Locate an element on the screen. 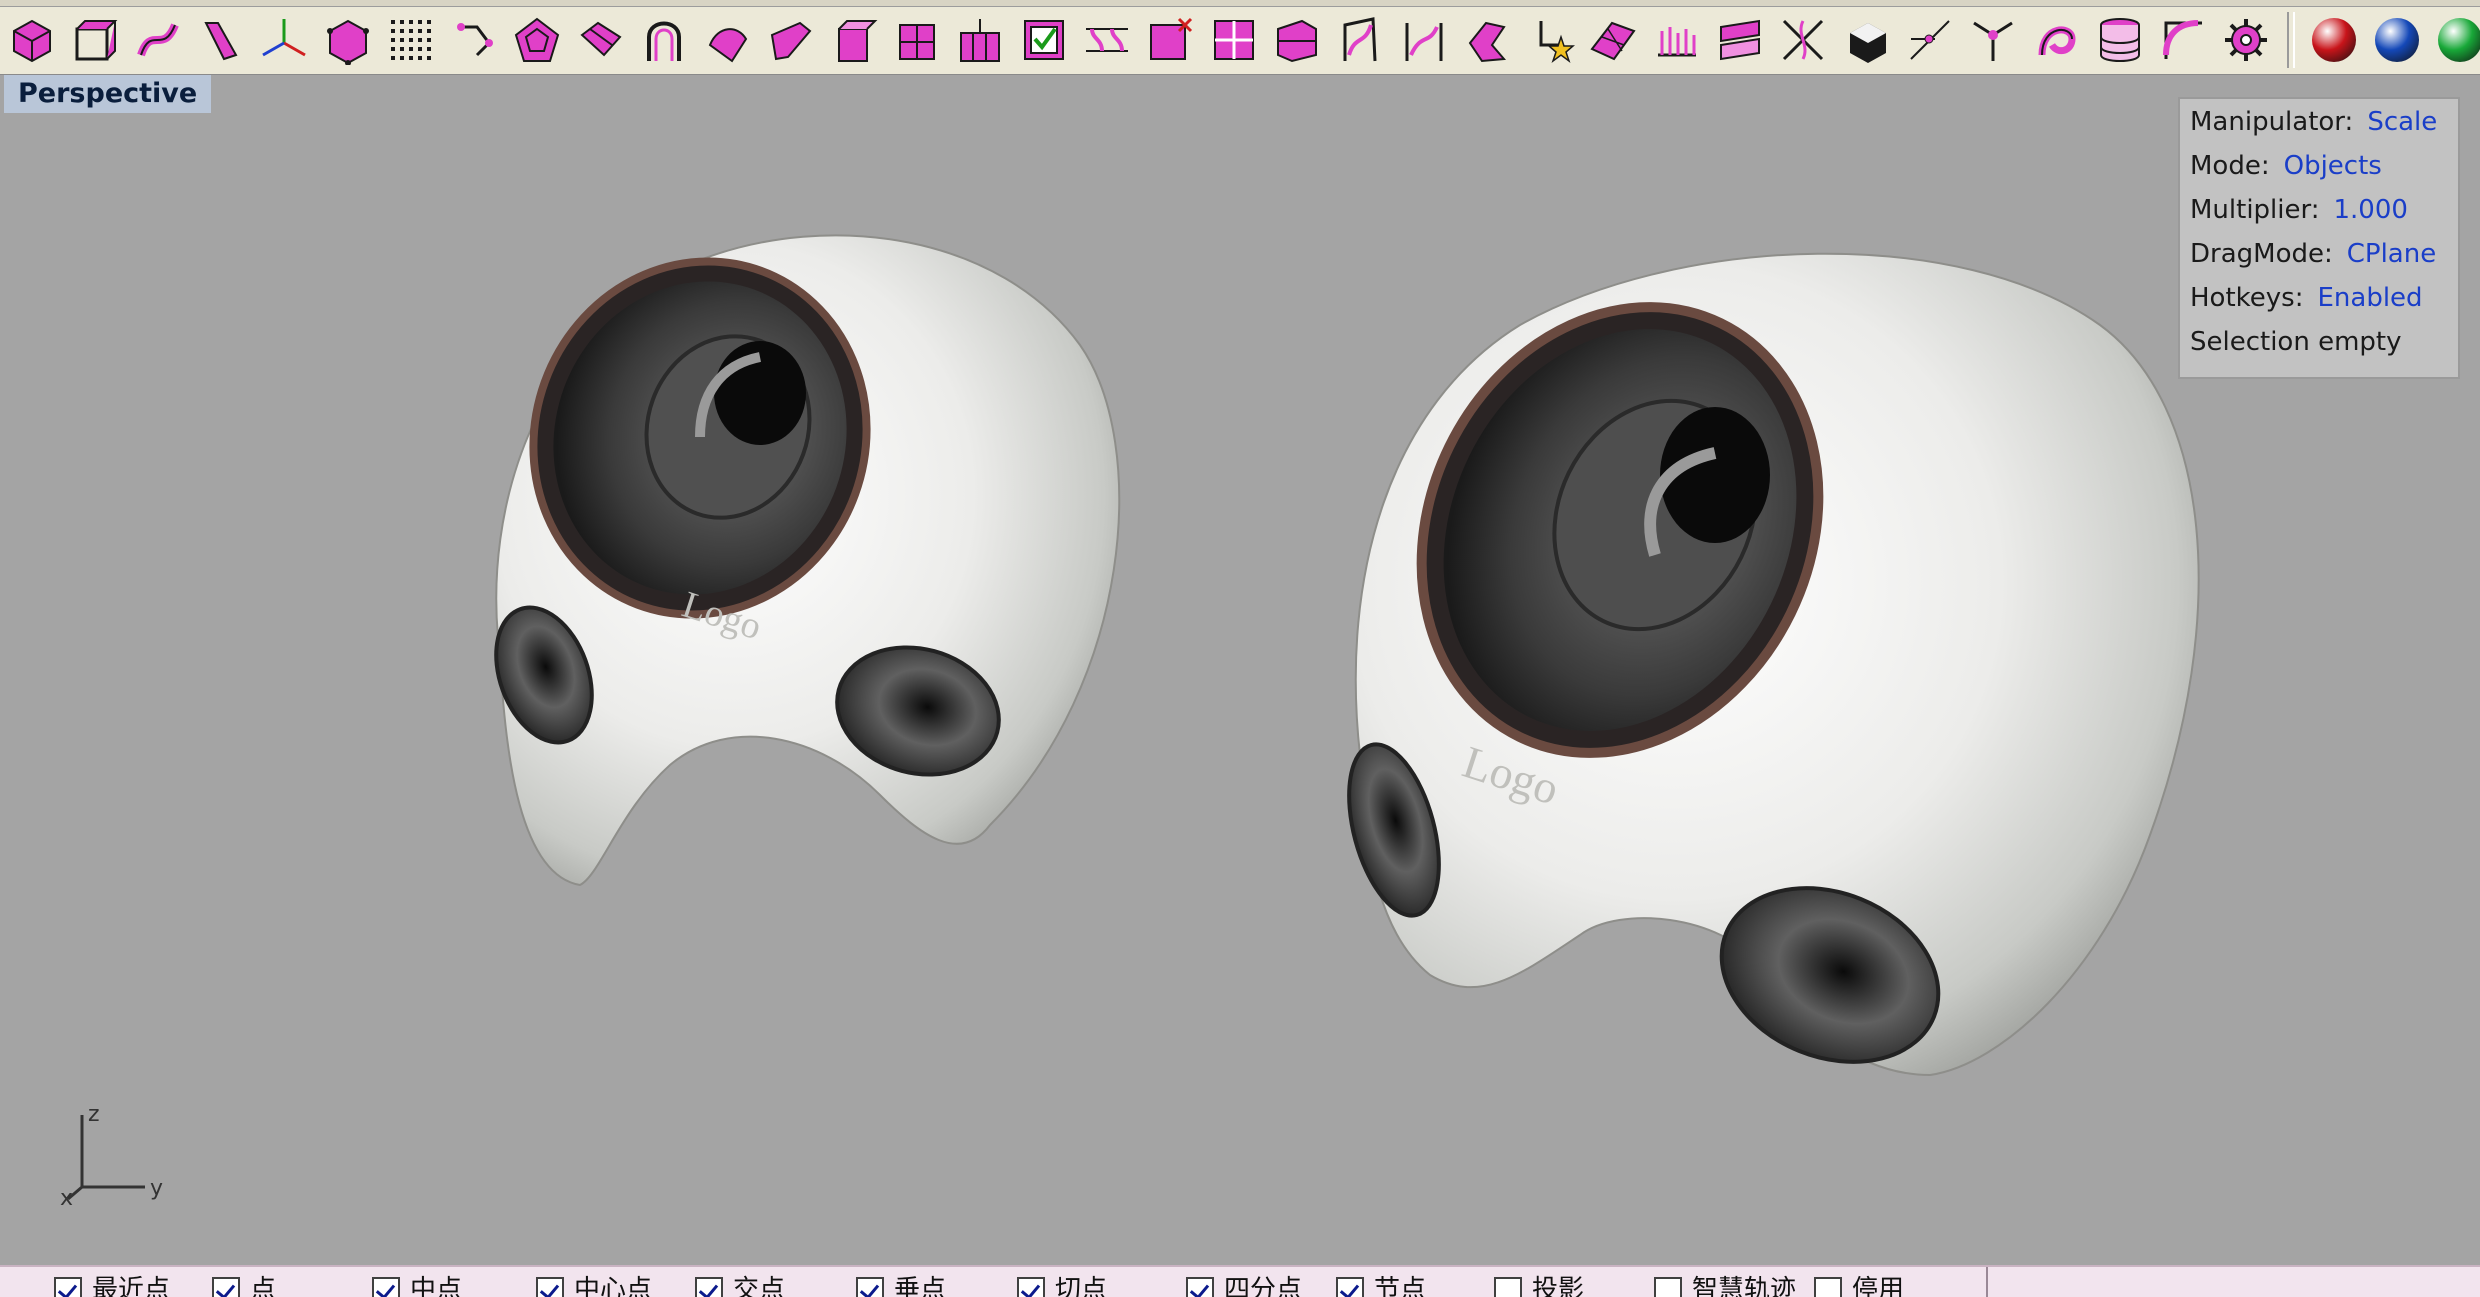  axis-label-y: y is located at coordinates (156, 1188).